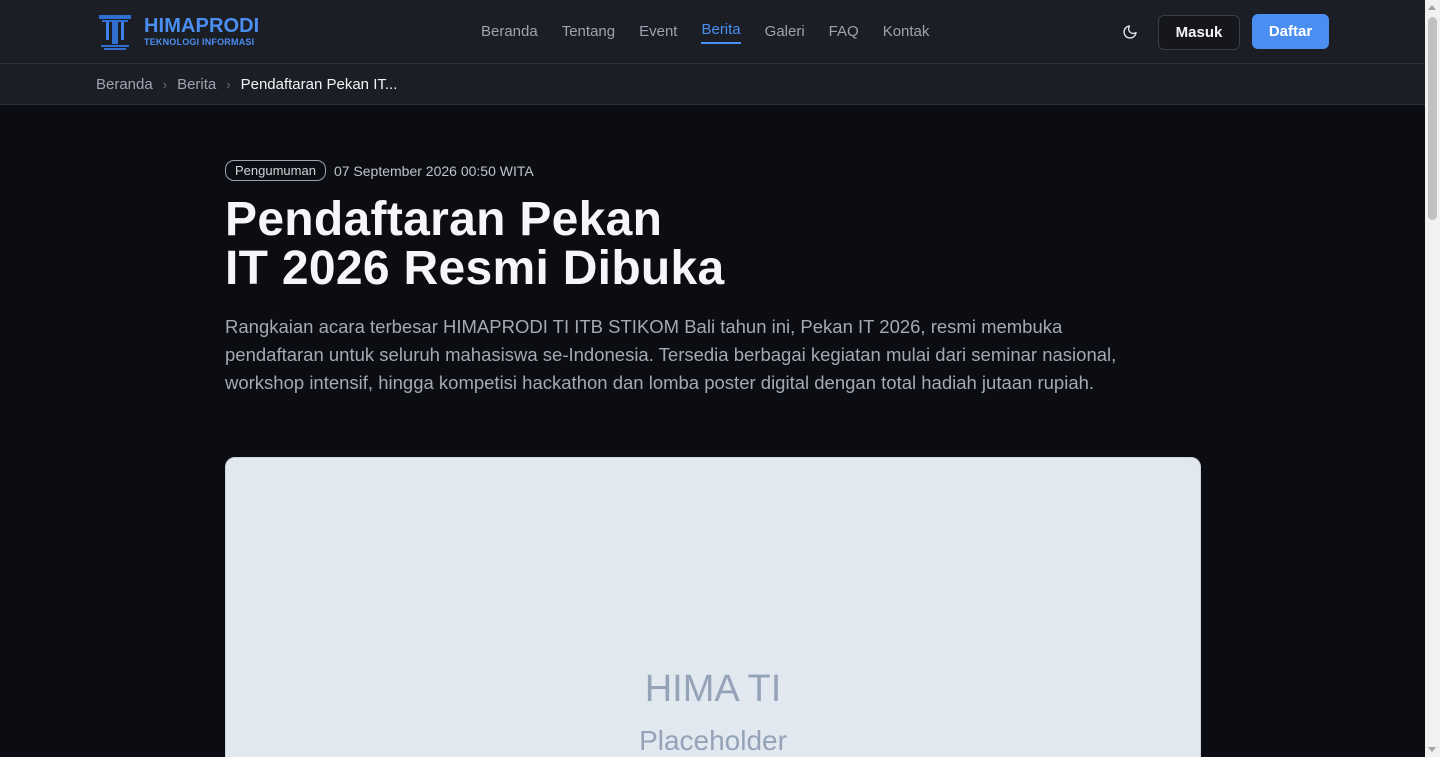 Image resolution: width=1440 pixels, height=757 pixels. Describe the element at coordinates (1432, 749) in the screenshot. I see `scroll-down-arrow-icon` at that location.